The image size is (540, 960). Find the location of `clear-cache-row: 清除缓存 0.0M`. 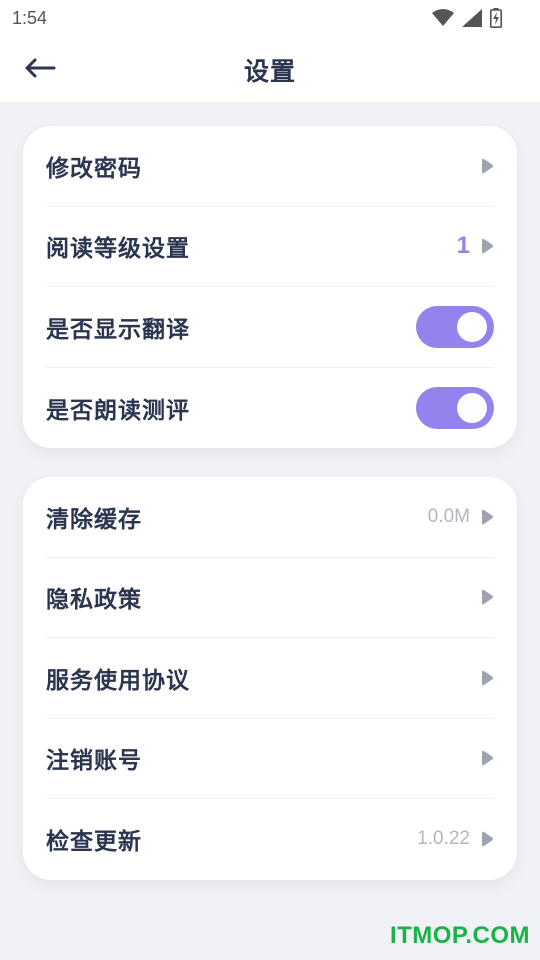

clear-cache-row: 清除缓存 0.0M is located at coordinates (270, 517).